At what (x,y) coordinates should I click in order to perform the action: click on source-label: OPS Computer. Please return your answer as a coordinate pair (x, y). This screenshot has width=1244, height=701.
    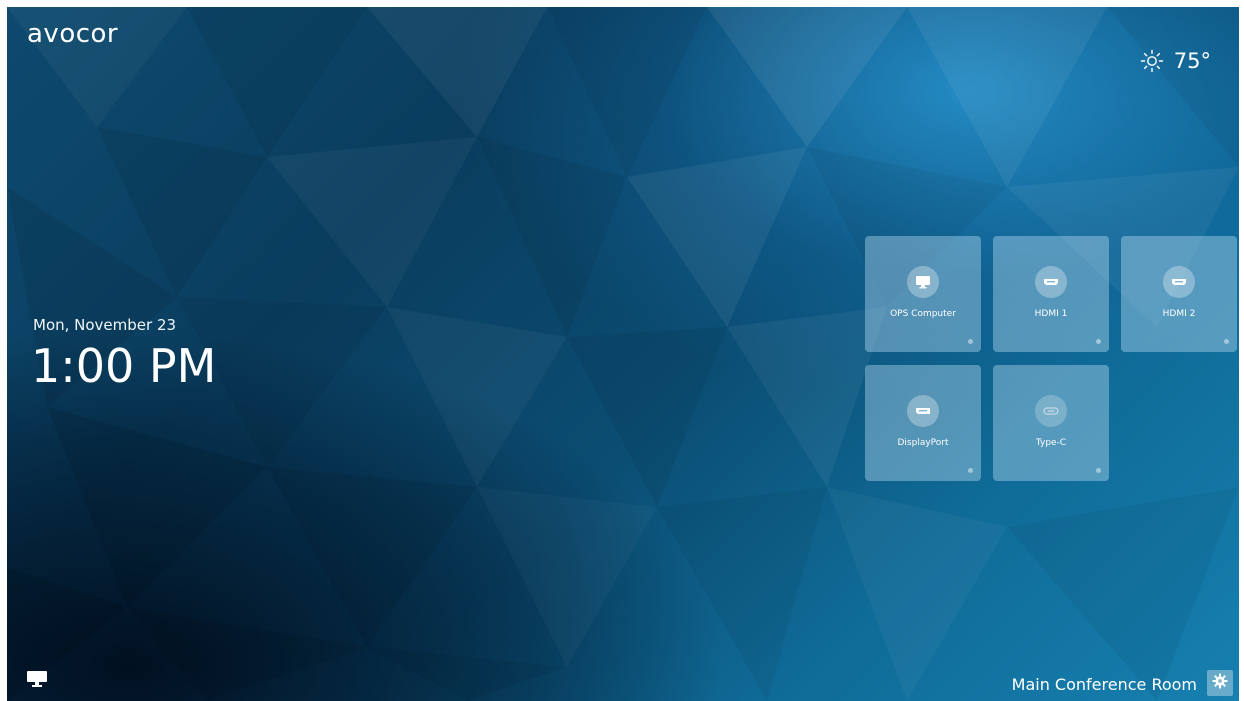
    Looking at the image, I should click on (923, 314).